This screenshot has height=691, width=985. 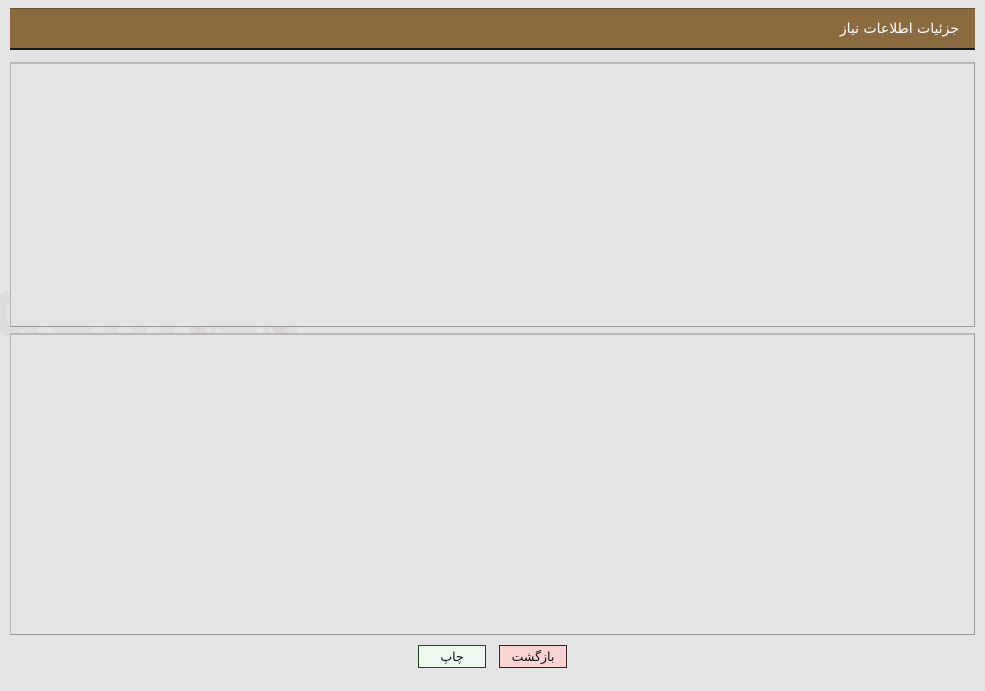 What do you see at coordinates (492, 656) in the screenshot?
I see `footer-actions: بازگشت چاپ` at bounding box center [492, 656].